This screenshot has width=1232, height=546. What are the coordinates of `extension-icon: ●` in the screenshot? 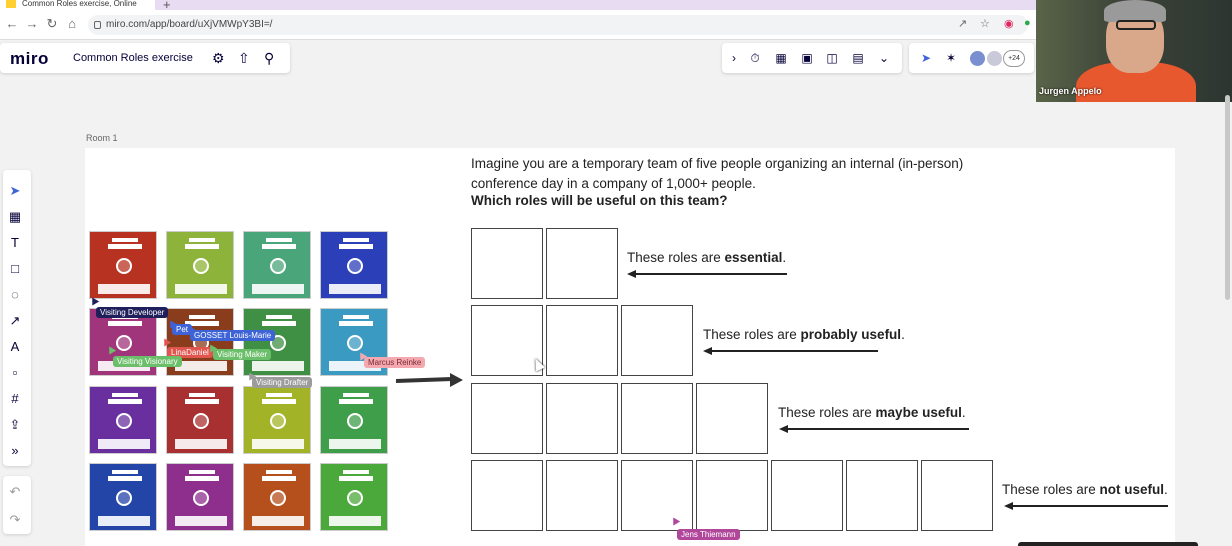 It's located at (1027, 23).